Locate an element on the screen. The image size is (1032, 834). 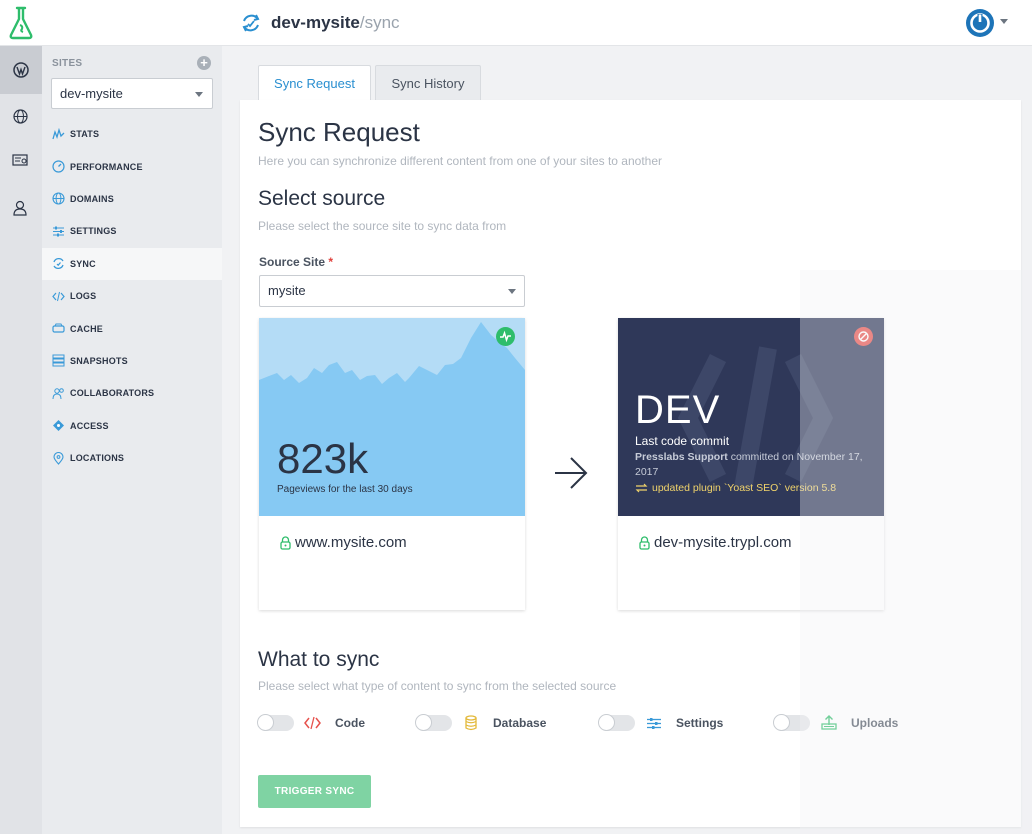
icon-rail is located at coordinates (21, 440).